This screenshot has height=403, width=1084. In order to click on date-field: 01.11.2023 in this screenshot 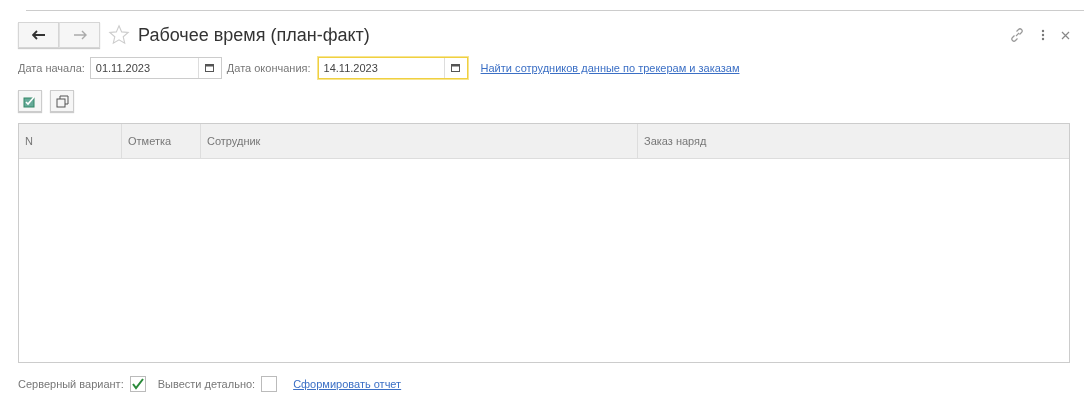, I will do `click(155, 68)`.